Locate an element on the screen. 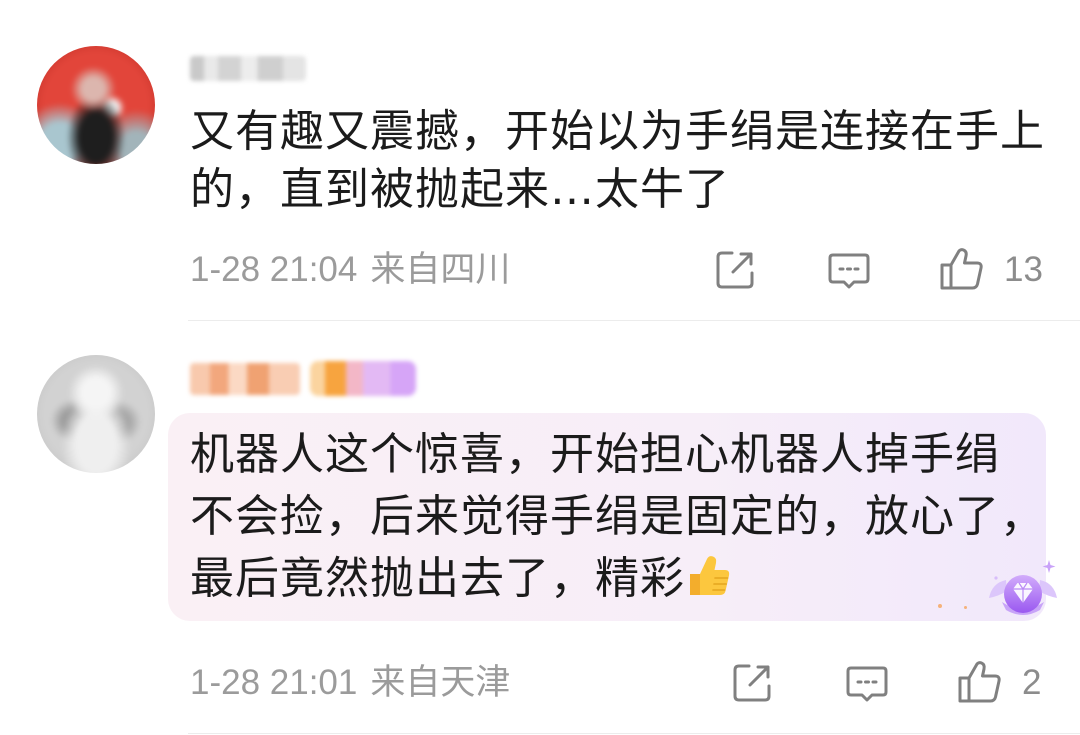  comment-text-line: 机器人这个惊喜，开始担心机器人掉手绢 is located at coordinates (595, 454).